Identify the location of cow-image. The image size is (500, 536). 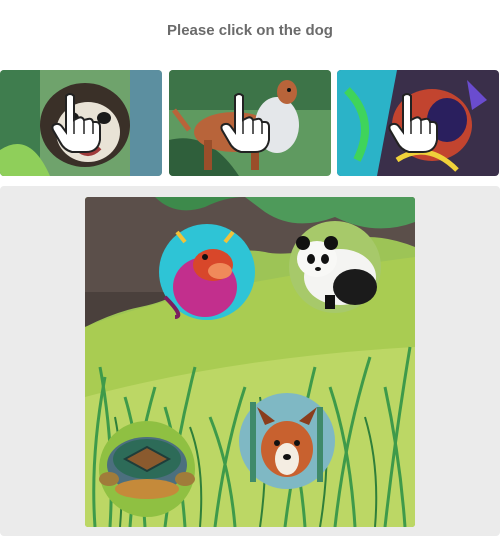
(207, 272).